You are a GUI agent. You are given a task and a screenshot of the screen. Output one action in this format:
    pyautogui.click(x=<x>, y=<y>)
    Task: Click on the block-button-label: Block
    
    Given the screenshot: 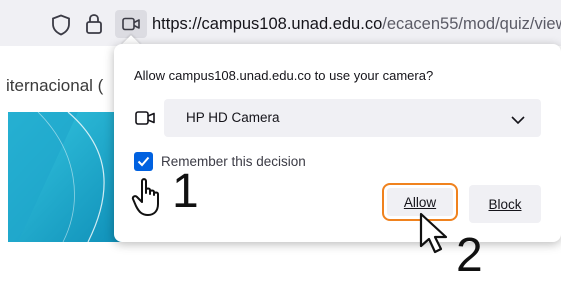 What is the action you would take?
    pyautogui.click(x=505, y=204)
    